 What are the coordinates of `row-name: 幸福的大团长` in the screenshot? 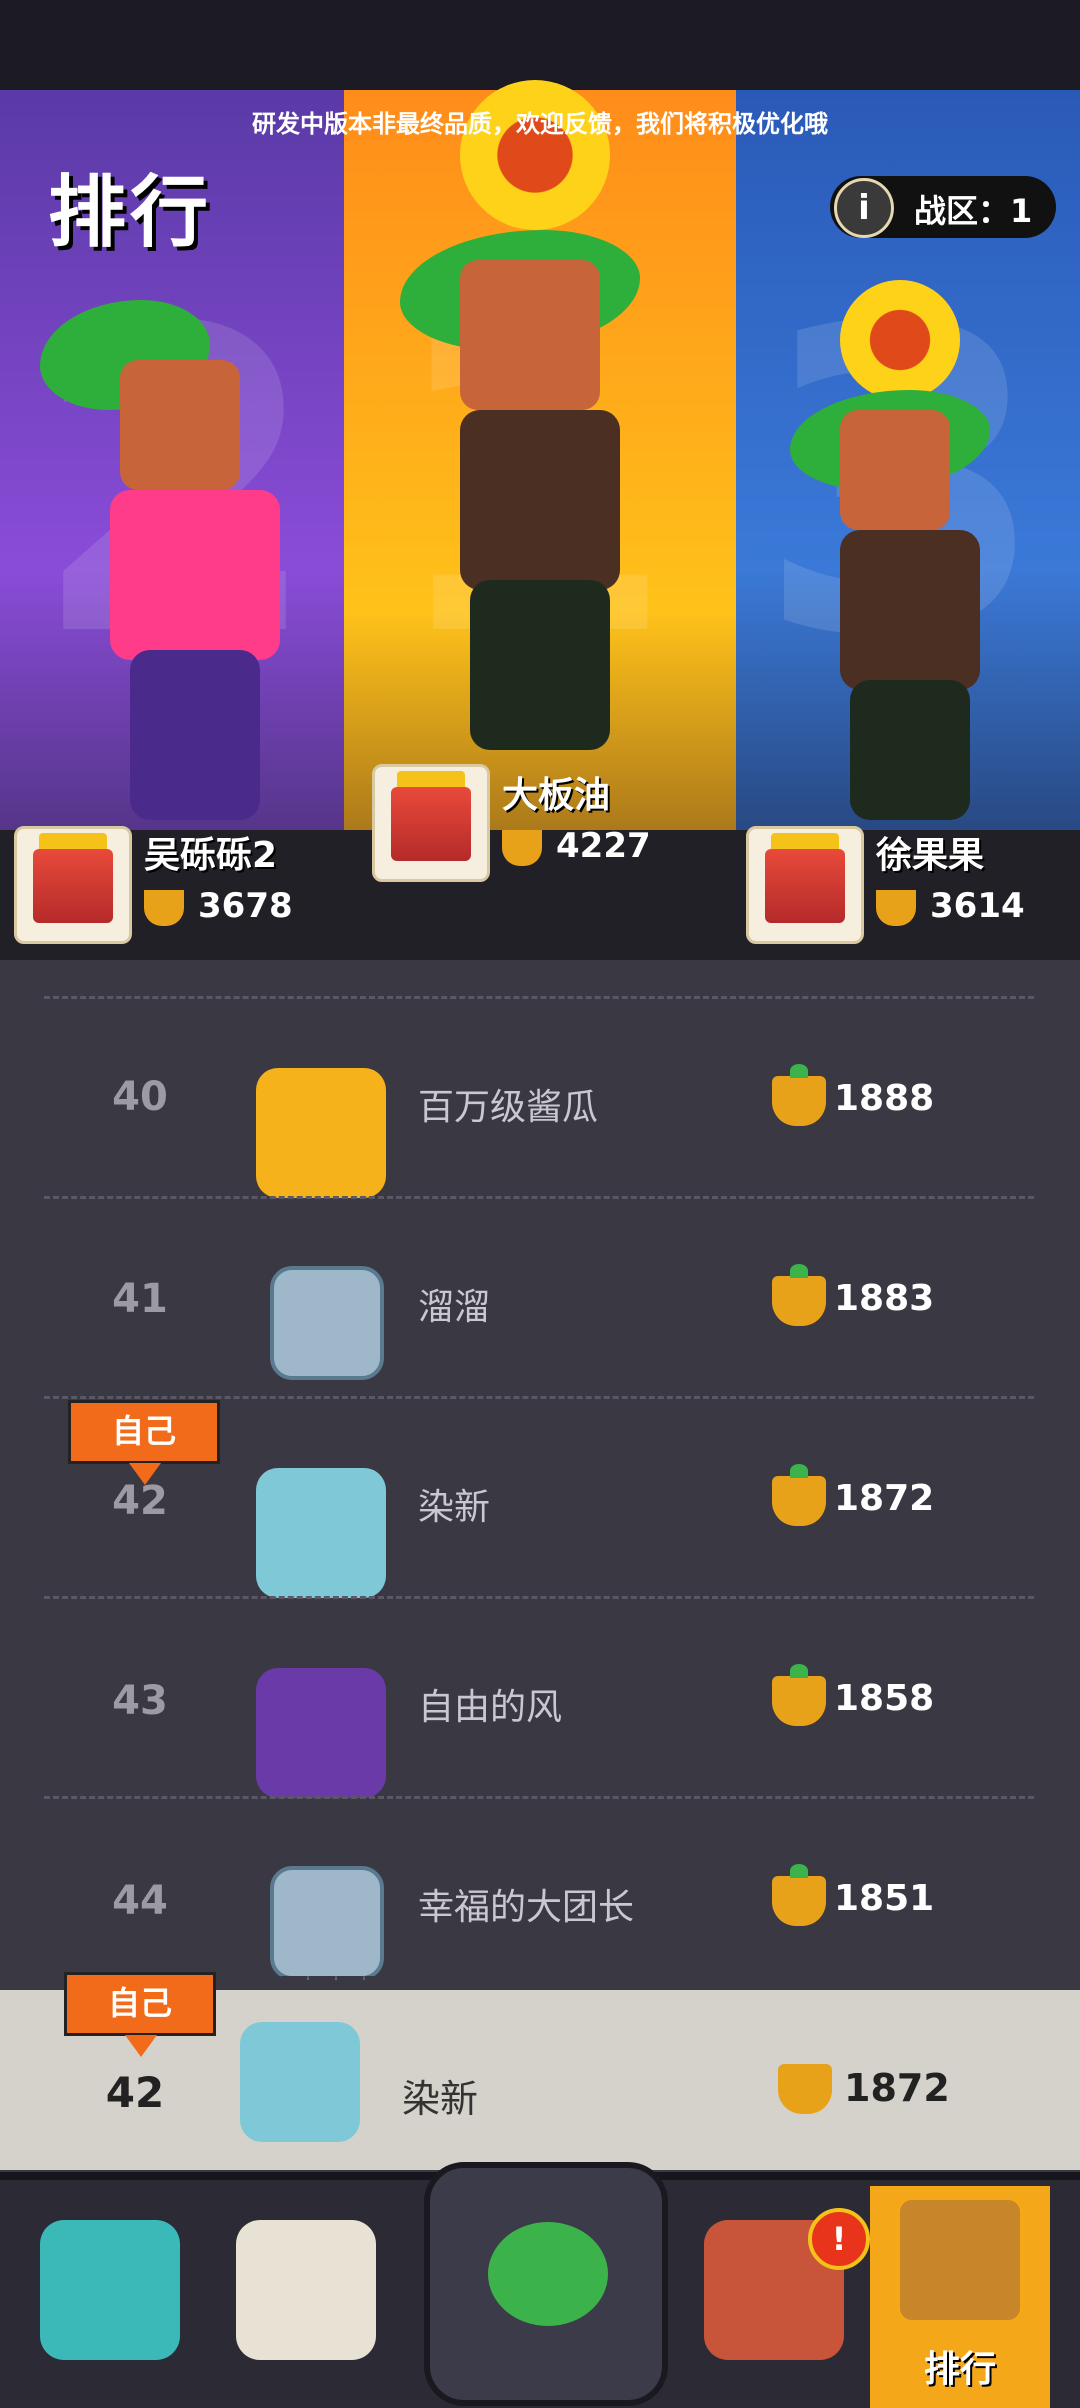 It's located at (526, 1907).